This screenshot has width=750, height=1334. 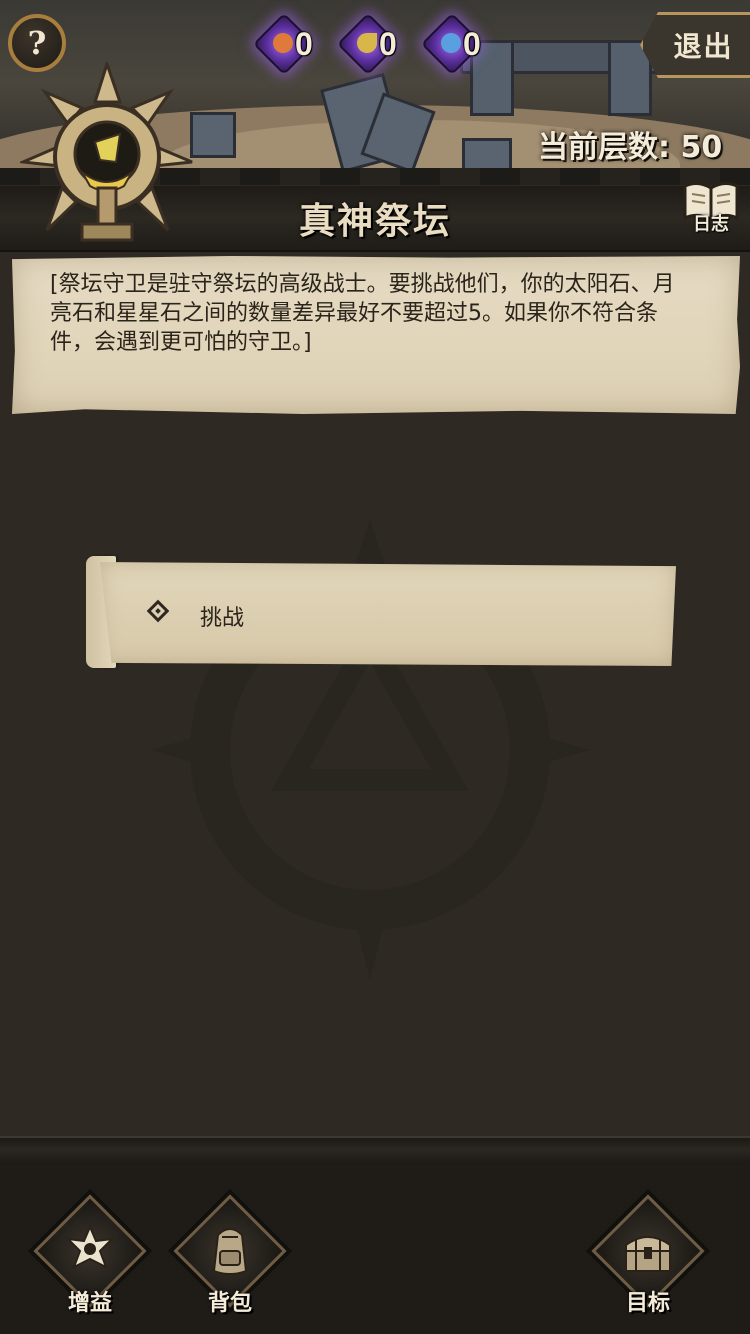 I want to click on log-label: 日志, so click(x=711, y=224).